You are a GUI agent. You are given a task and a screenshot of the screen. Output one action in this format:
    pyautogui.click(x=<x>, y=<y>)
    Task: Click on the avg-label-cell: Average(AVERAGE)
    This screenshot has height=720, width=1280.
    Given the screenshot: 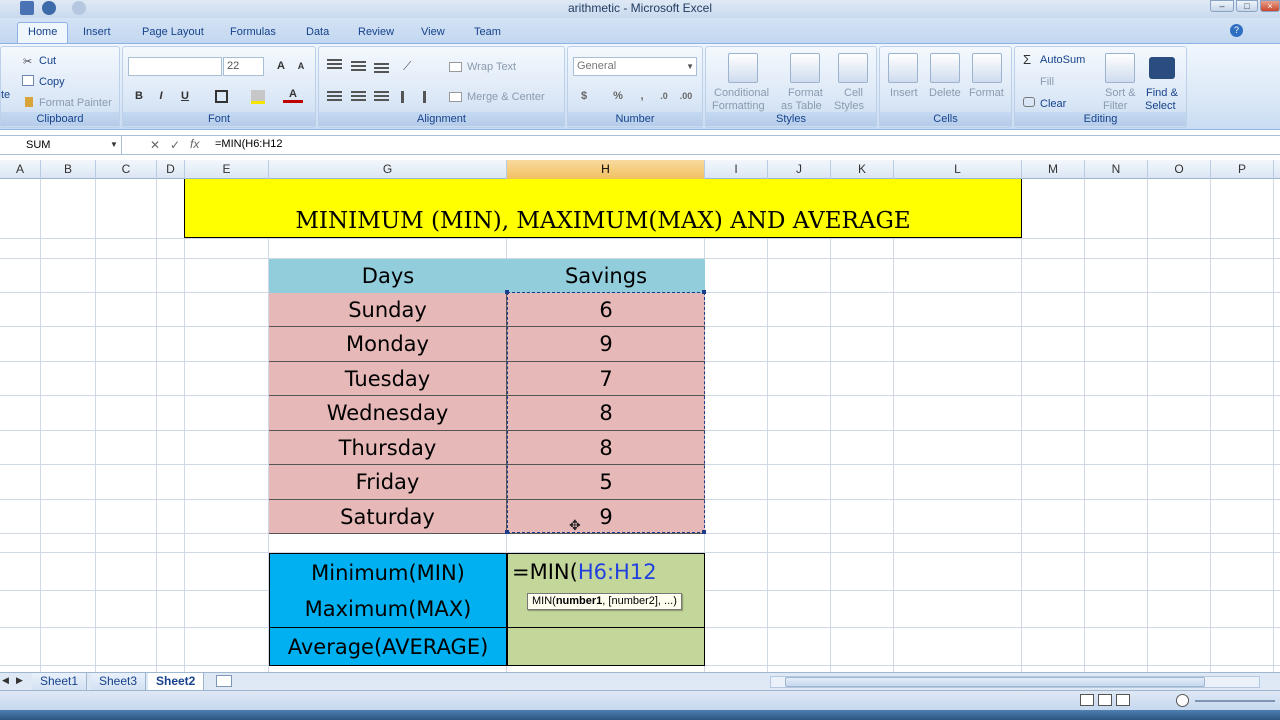 What is the action you would take?
    pyautogui.click(x=388, y=647)
    